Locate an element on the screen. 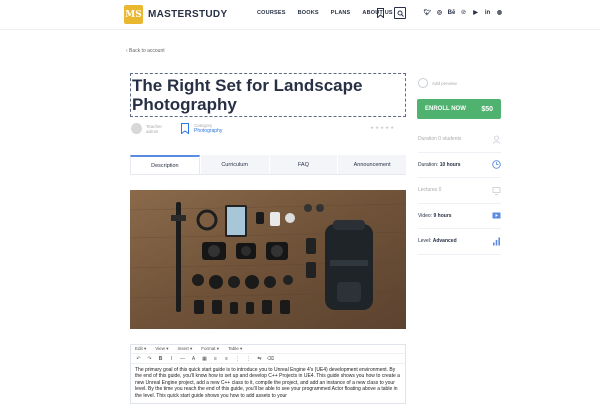 The height and width of the screenshot is (404, 600). editor-menu-edit: Edit ▾ is located at coordinates (140, 349).